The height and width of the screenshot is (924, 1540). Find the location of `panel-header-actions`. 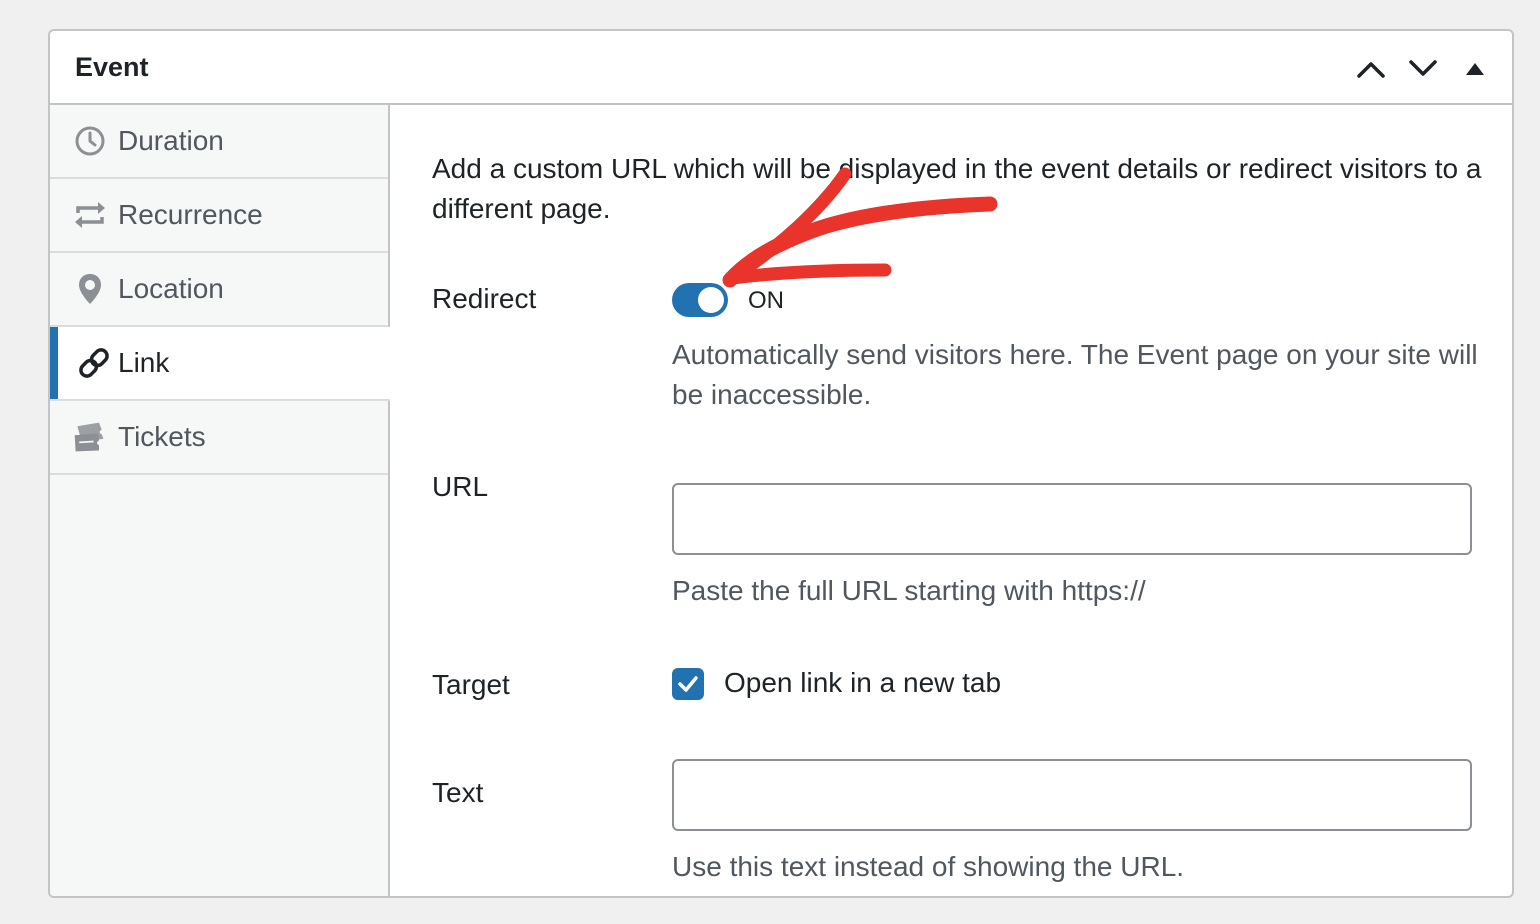

panel-header-actions is located at coordinates (1423, 69).